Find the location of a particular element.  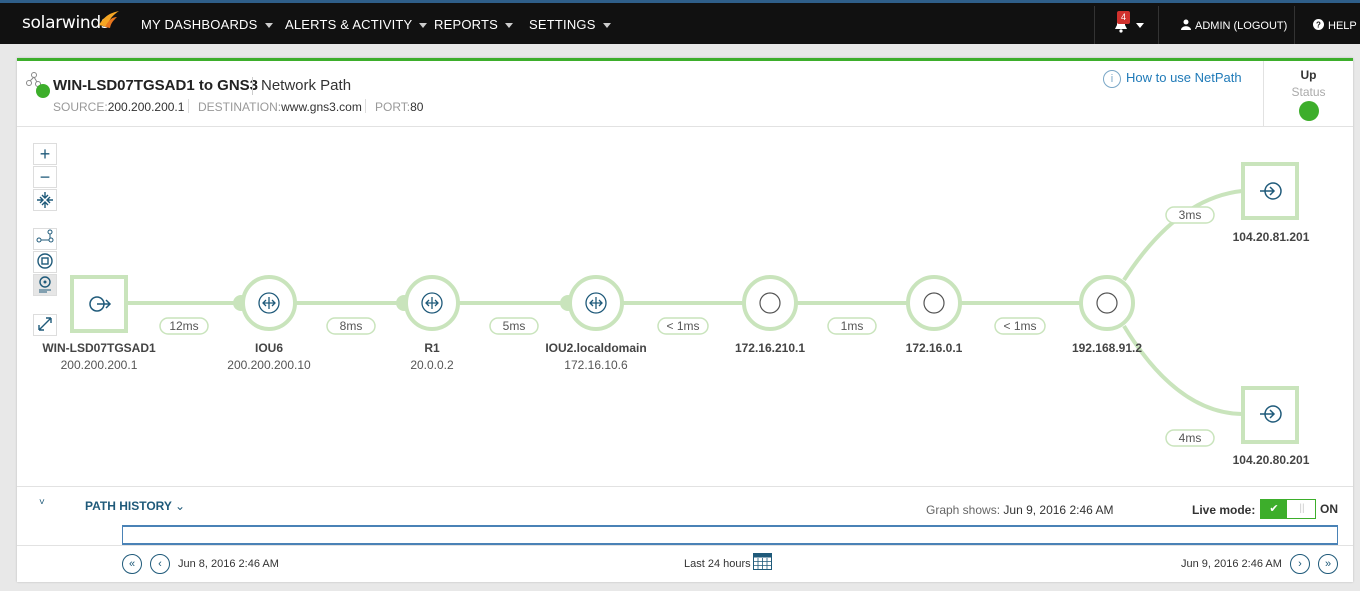

svg-text: 1ms is located at coordinates (852, 326).